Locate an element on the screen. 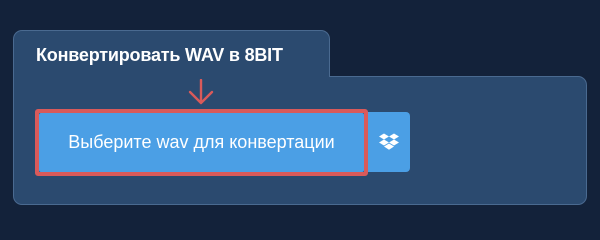 The width and height of the screenshot is (600, 240). dropbox-button is located at coordinates (389, 142).